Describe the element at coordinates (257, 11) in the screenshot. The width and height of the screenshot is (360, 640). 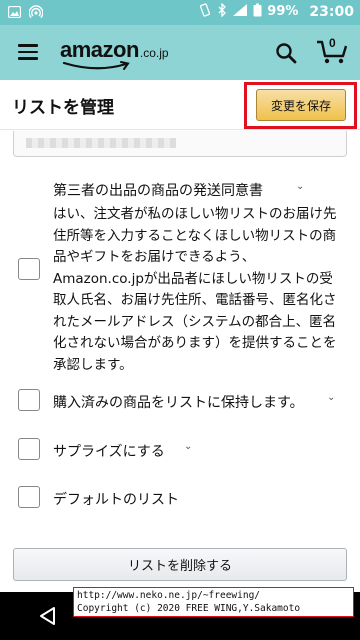
I see `battery-icon` at that location.